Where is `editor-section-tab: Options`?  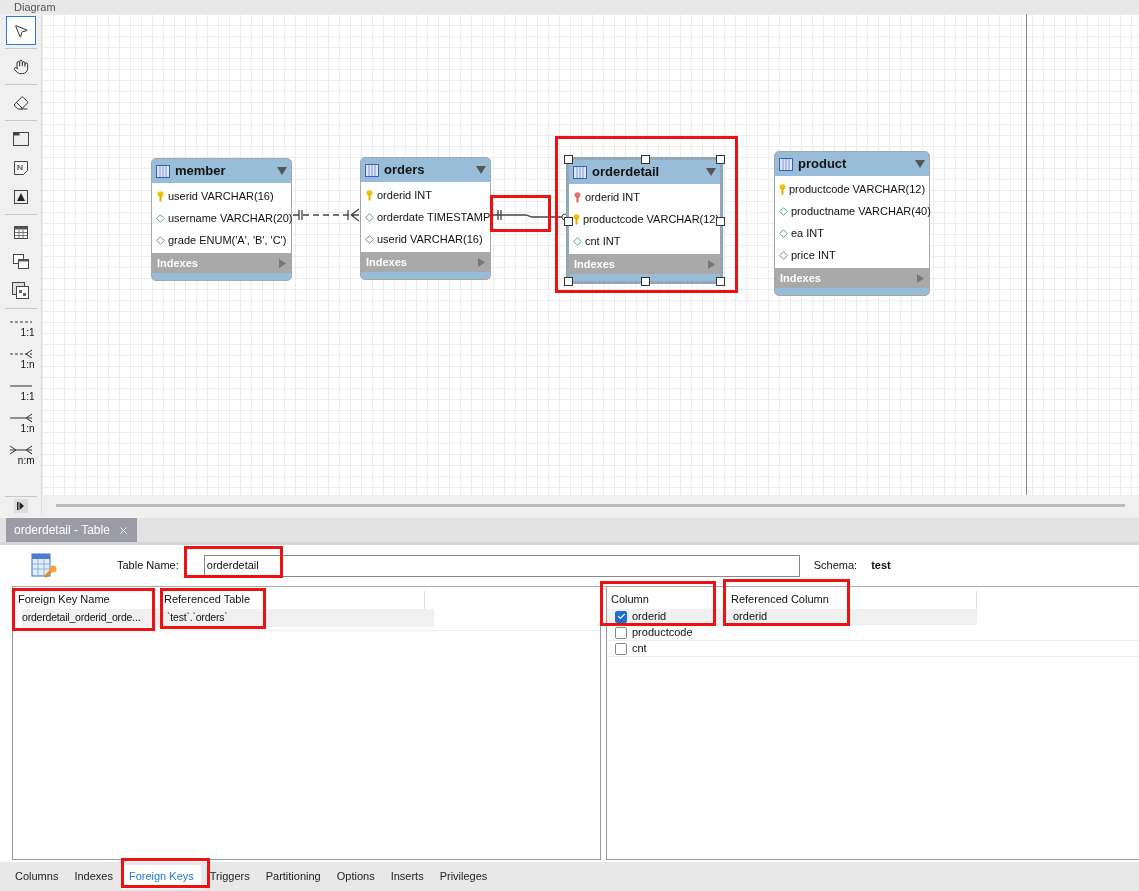 editor-section-tab: Options is located at coordinates (355, 876).